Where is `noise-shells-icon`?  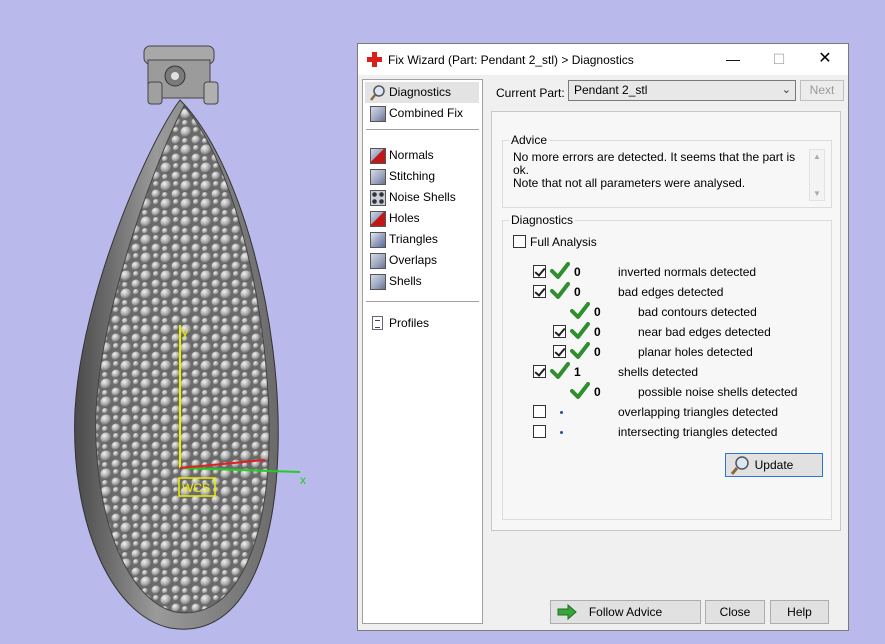 noise-shells-icon is located at coordinates (378, 198).